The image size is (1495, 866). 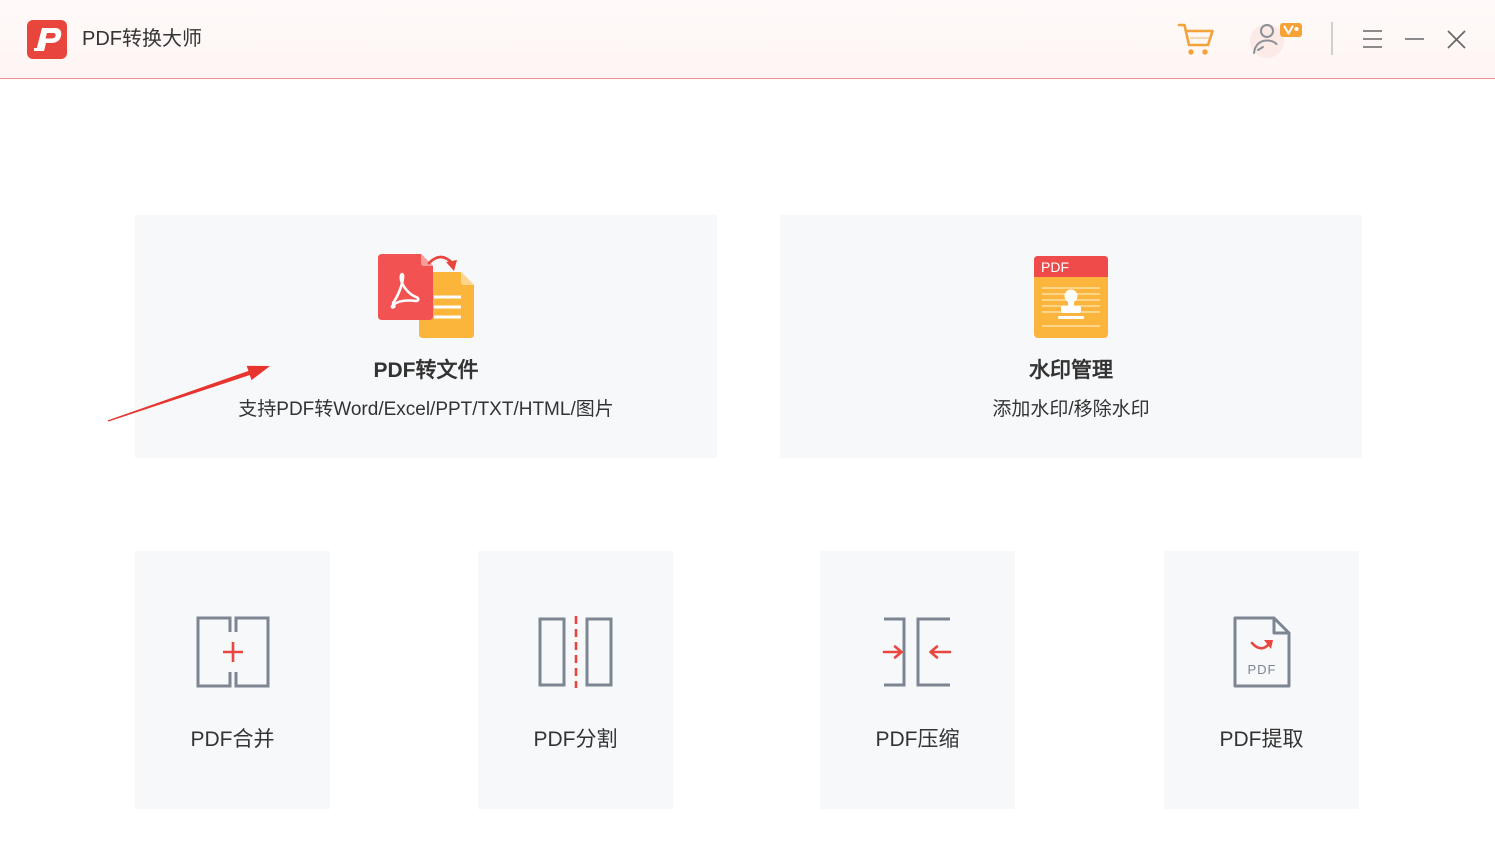 What do you see at coordinates (747, 39) in the screenshot?
I see `title-bar: PDF转换大师` at bounding box center [747, 39].